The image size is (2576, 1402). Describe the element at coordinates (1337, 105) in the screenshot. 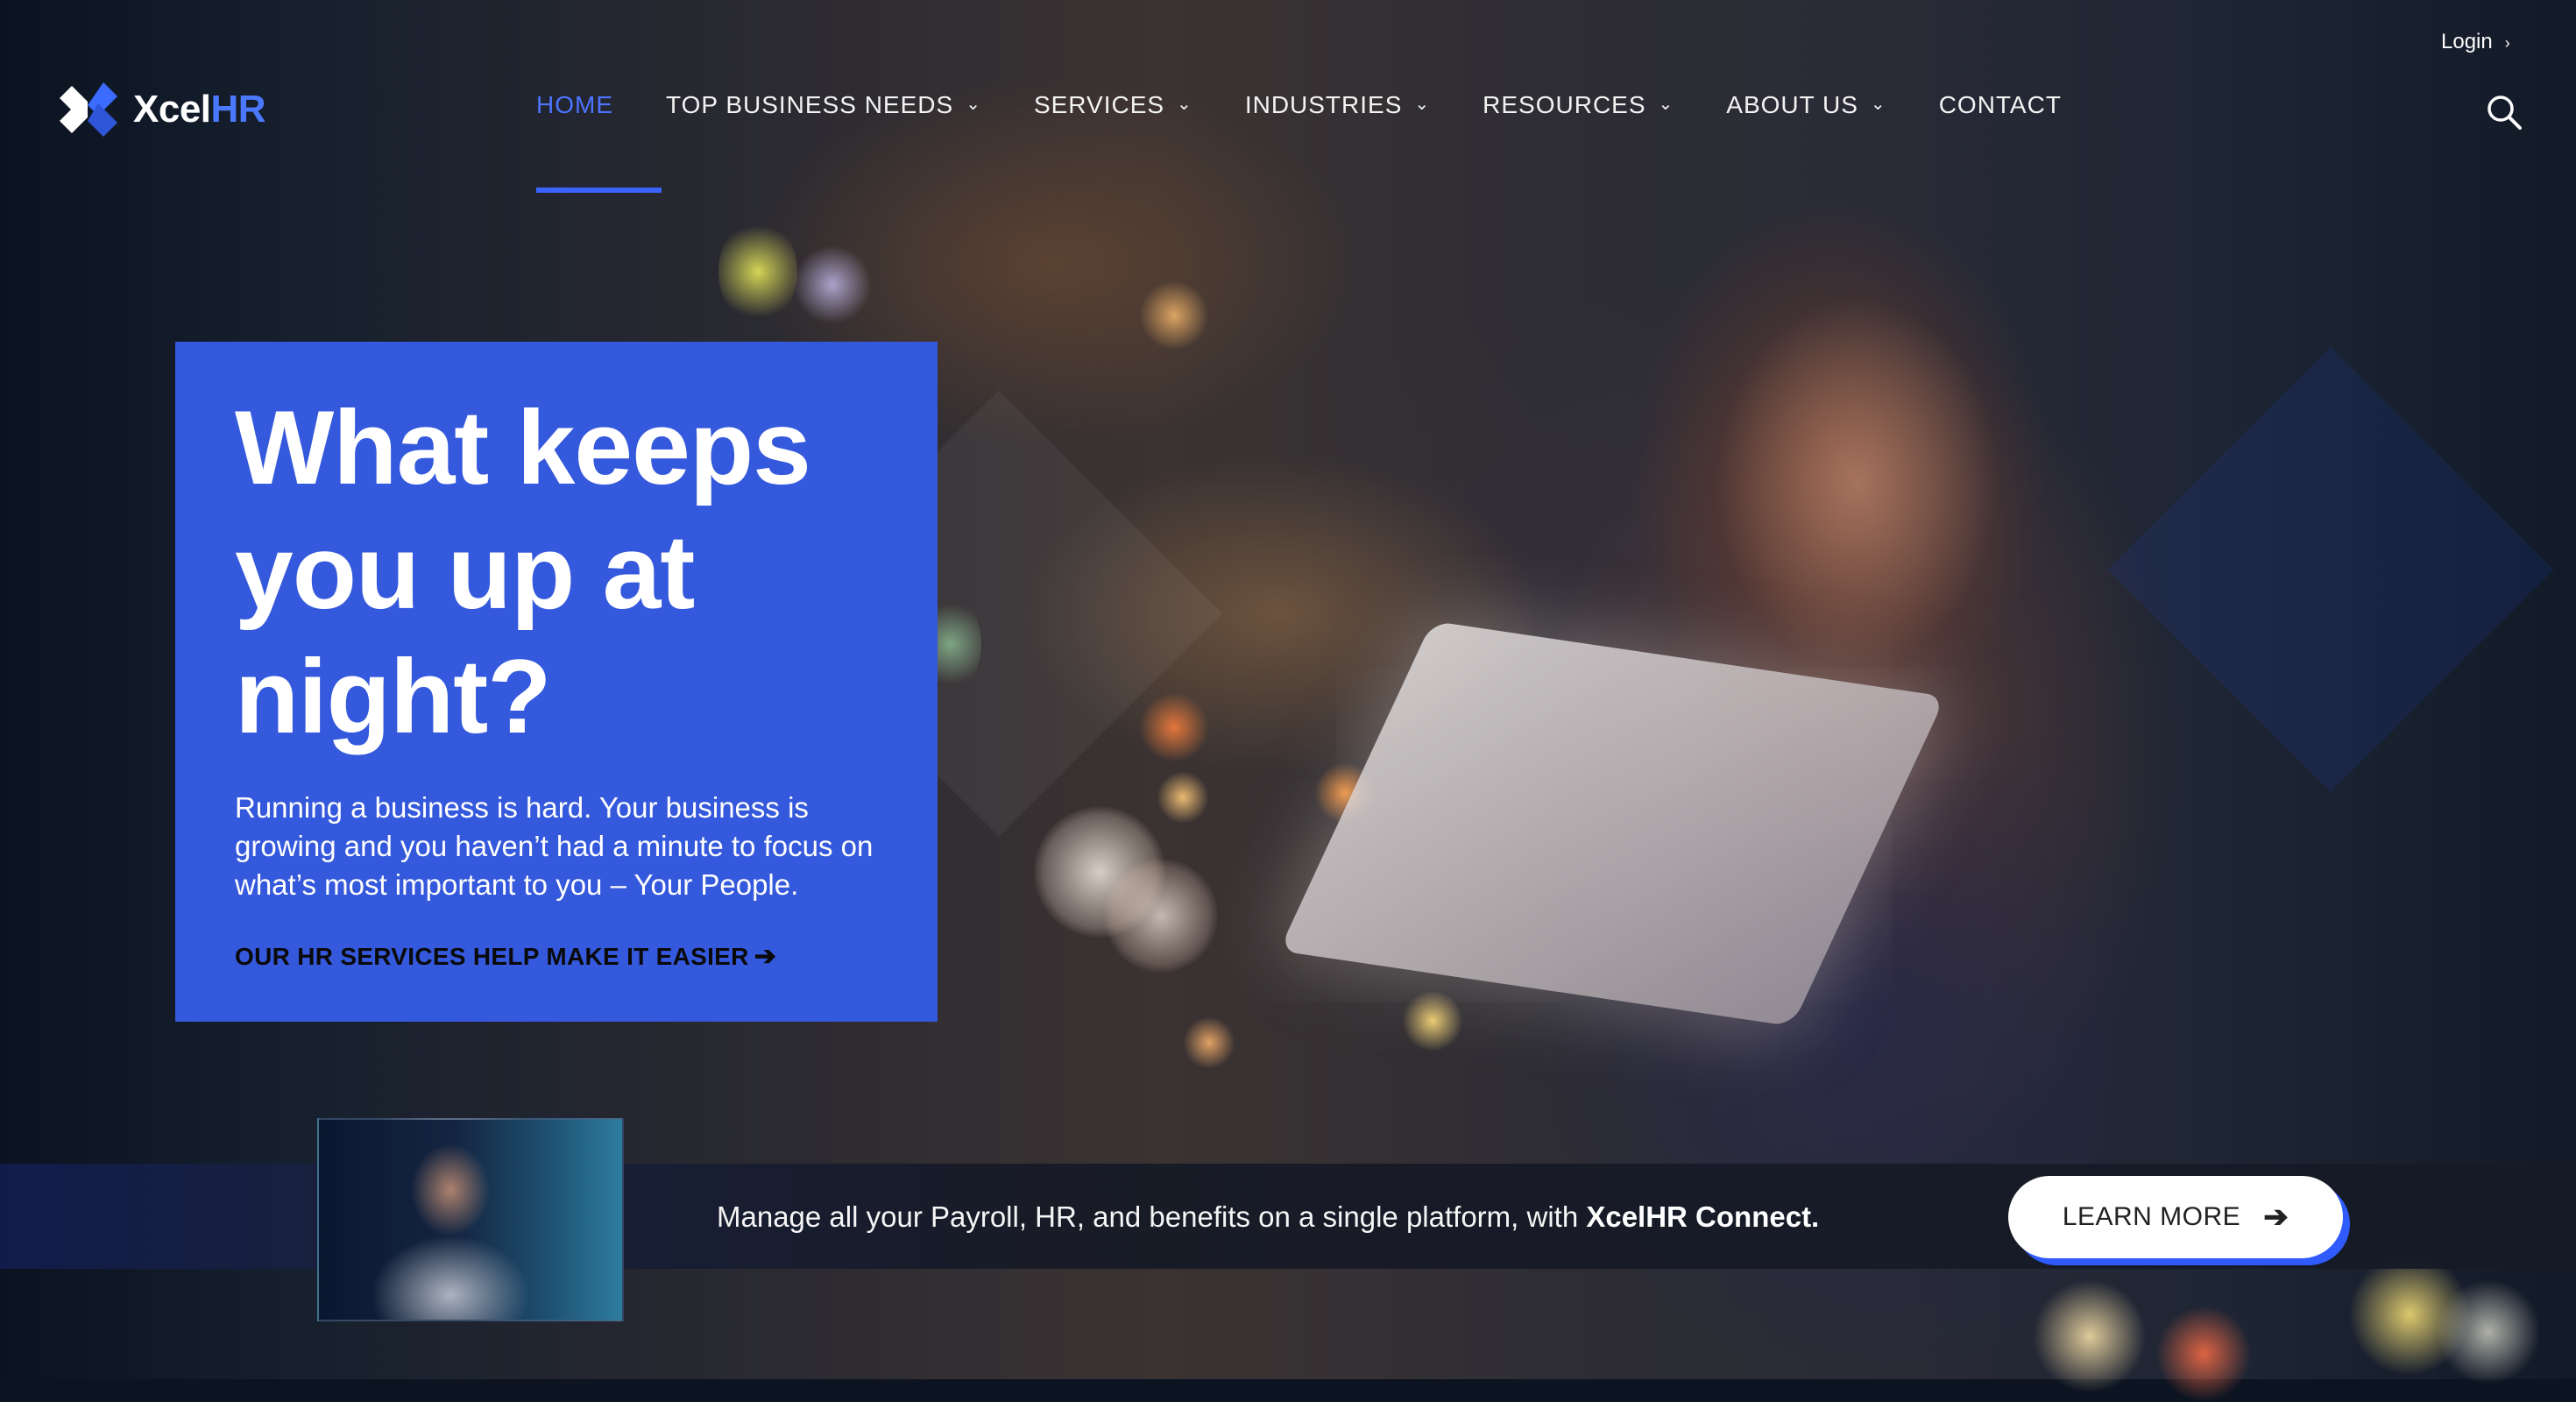

I see `nav-item-industries: INDUSTRIES ⌄` at that location.